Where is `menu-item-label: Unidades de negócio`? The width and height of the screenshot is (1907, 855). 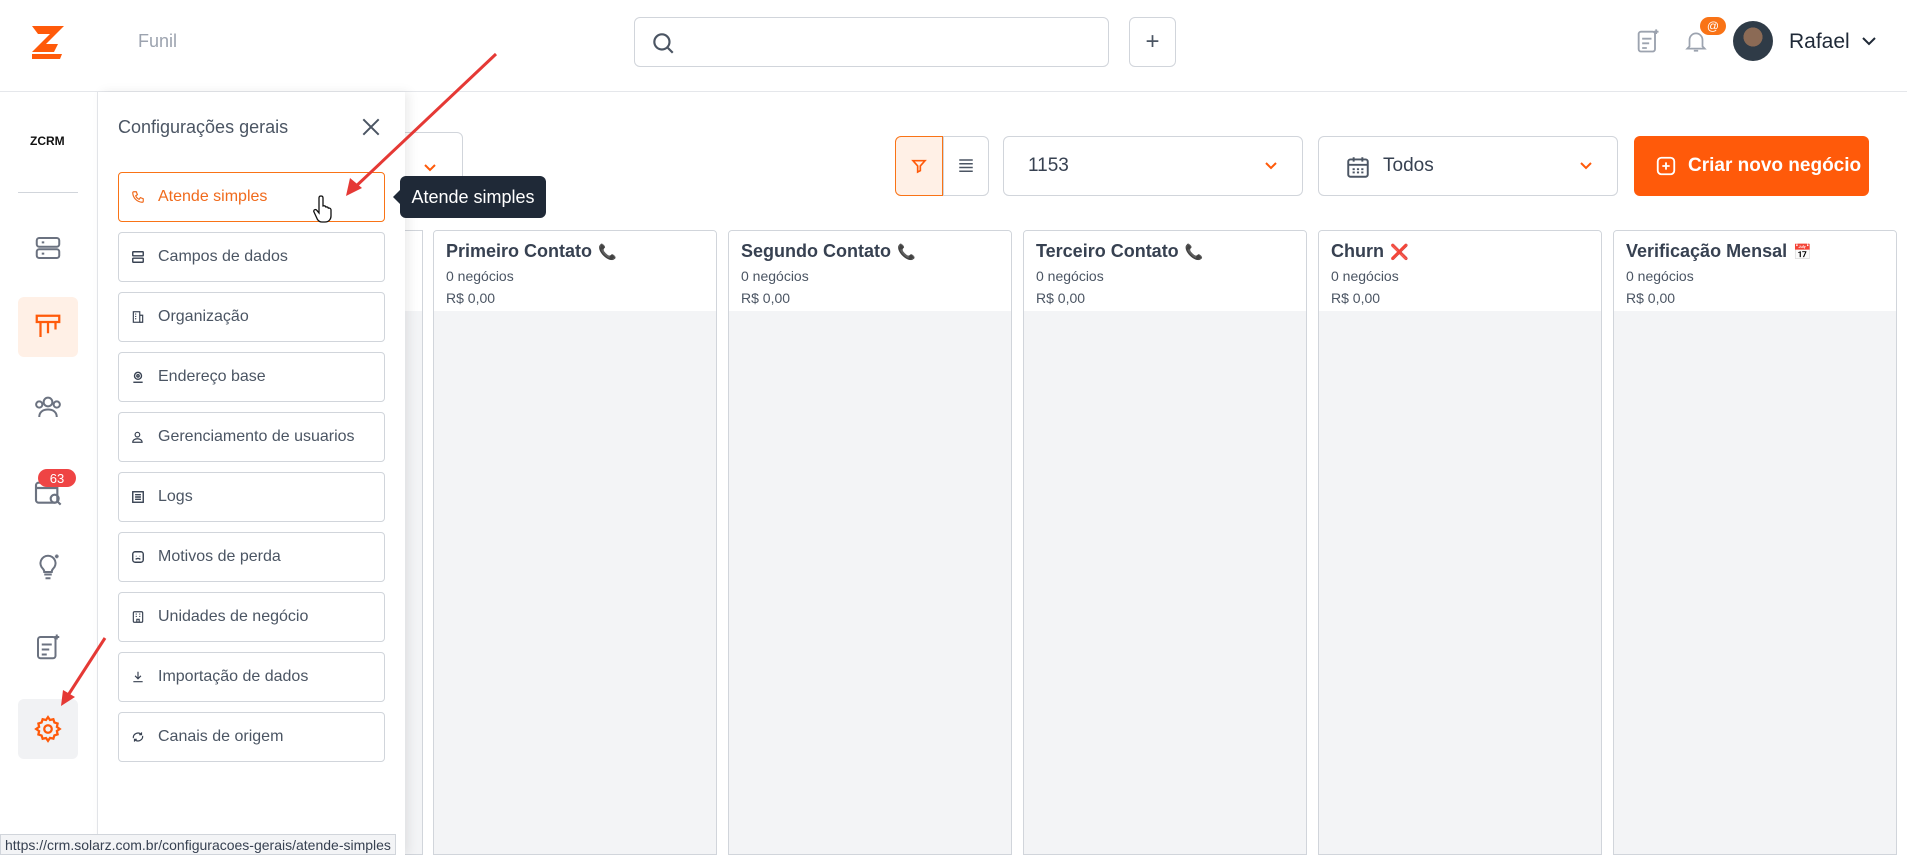 menu-item-label: Unidades de negócio is located at coordinates (233, 616).